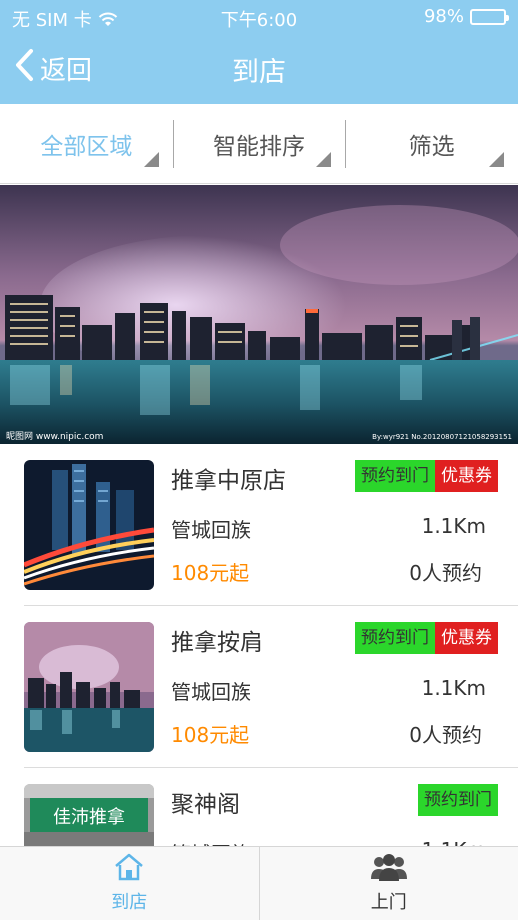 The height and width of the screenshot is (920, 518). I want to click on shop-tags: 预约到门, so click(458, 800).